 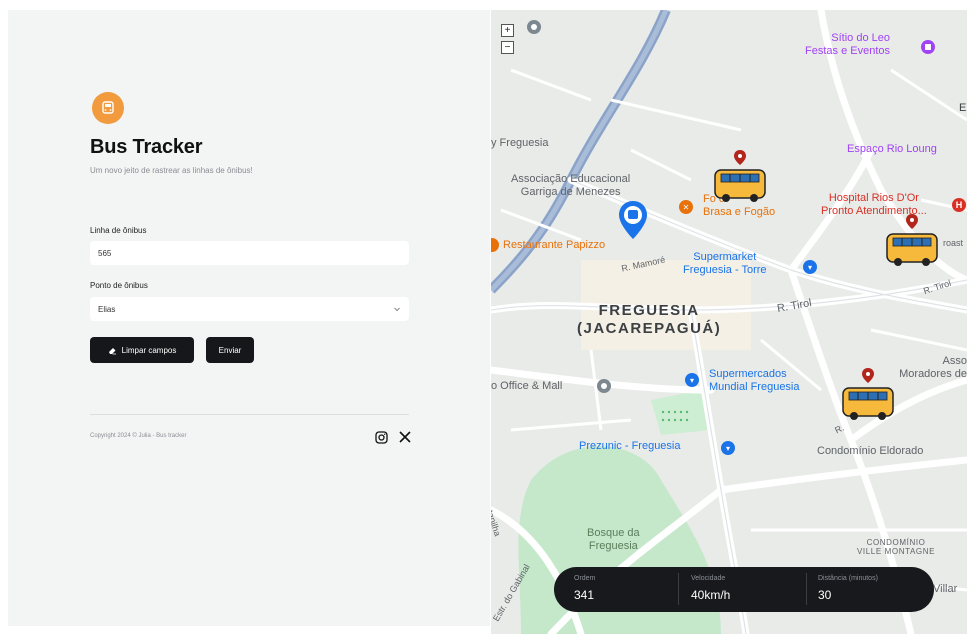 What do you see at coordinates (507, 30) in the screenshot?
I see `zoom-in-button: +` at bounding box center [507, 30].